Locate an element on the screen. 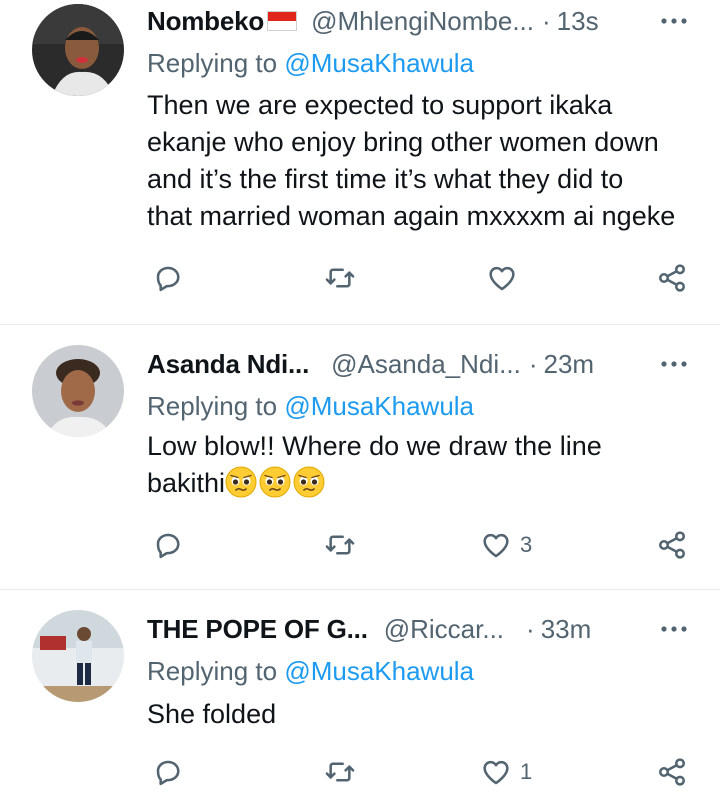  tweet-header: Nombeko @MhlengiNombe... · 13s is located at coordinates (419, 21).